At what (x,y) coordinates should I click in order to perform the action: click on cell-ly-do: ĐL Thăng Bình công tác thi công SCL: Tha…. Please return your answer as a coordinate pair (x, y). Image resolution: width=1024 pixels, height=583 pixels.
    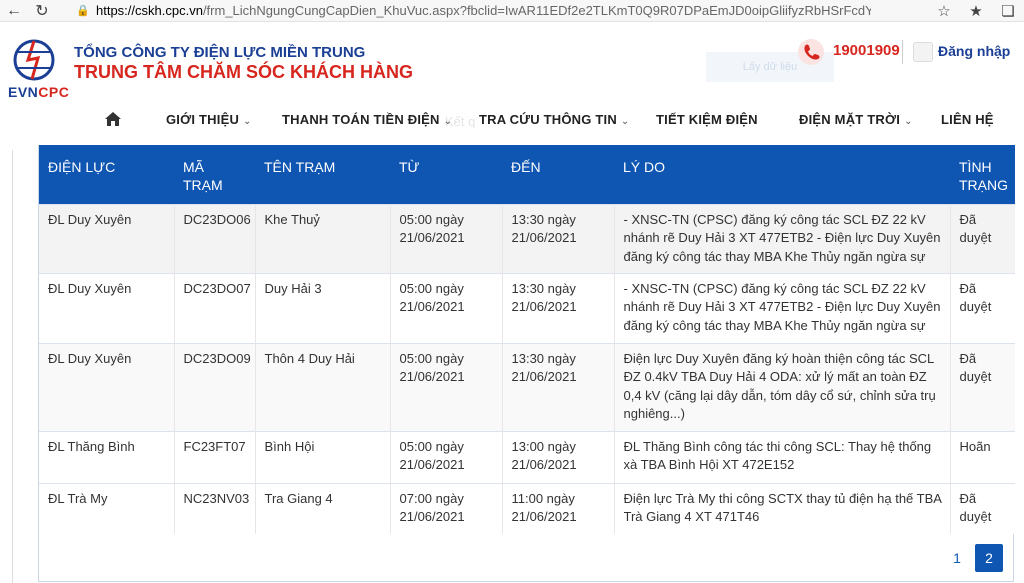
    Looking at the image, I should click on (782, 456).